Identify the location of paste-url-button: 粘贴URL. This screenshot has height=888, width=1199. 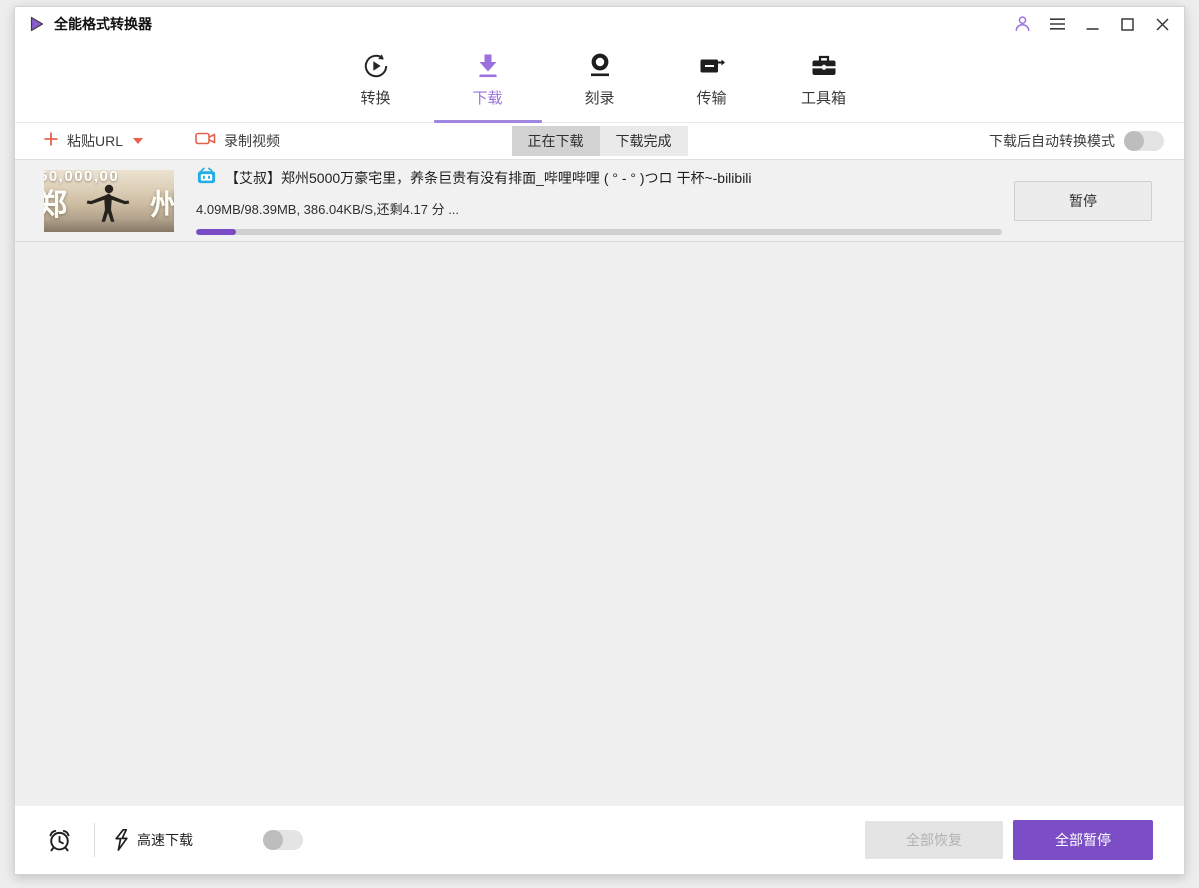
(93, 141).